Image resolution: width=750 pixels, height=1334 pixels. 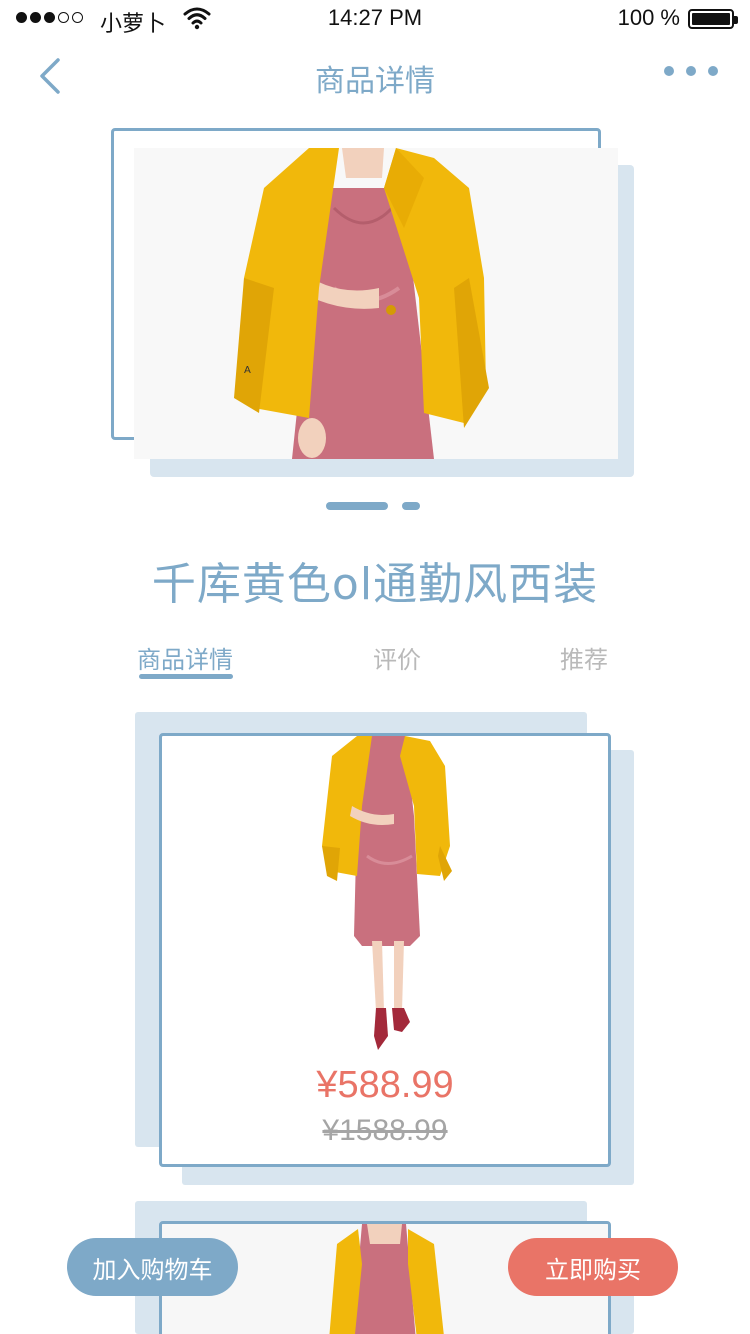 I want to click on pagination-dot, so click(x=411, y=506).